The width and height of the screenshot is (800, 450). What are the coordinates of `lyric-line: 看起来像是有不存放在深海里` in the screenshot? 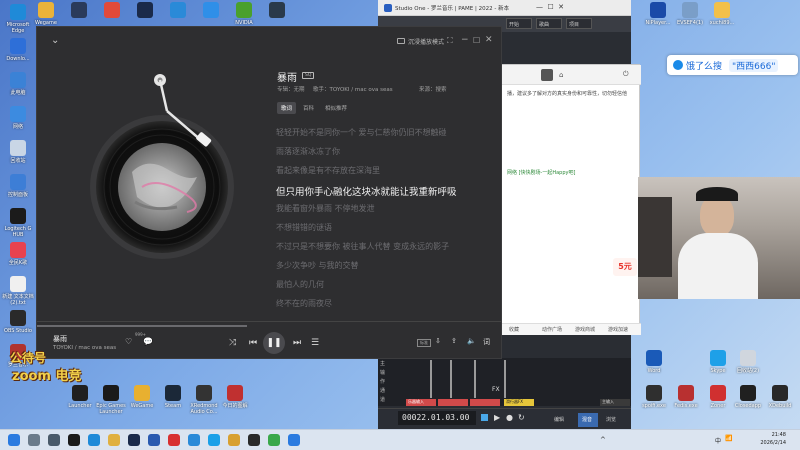 It's located at (328, 170).